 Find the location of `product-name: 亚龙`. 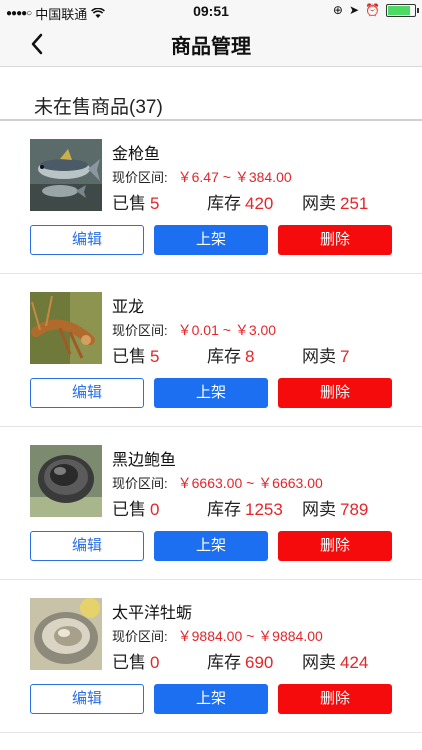

product-name: 亚龙 is located at coordinates (128, 307).